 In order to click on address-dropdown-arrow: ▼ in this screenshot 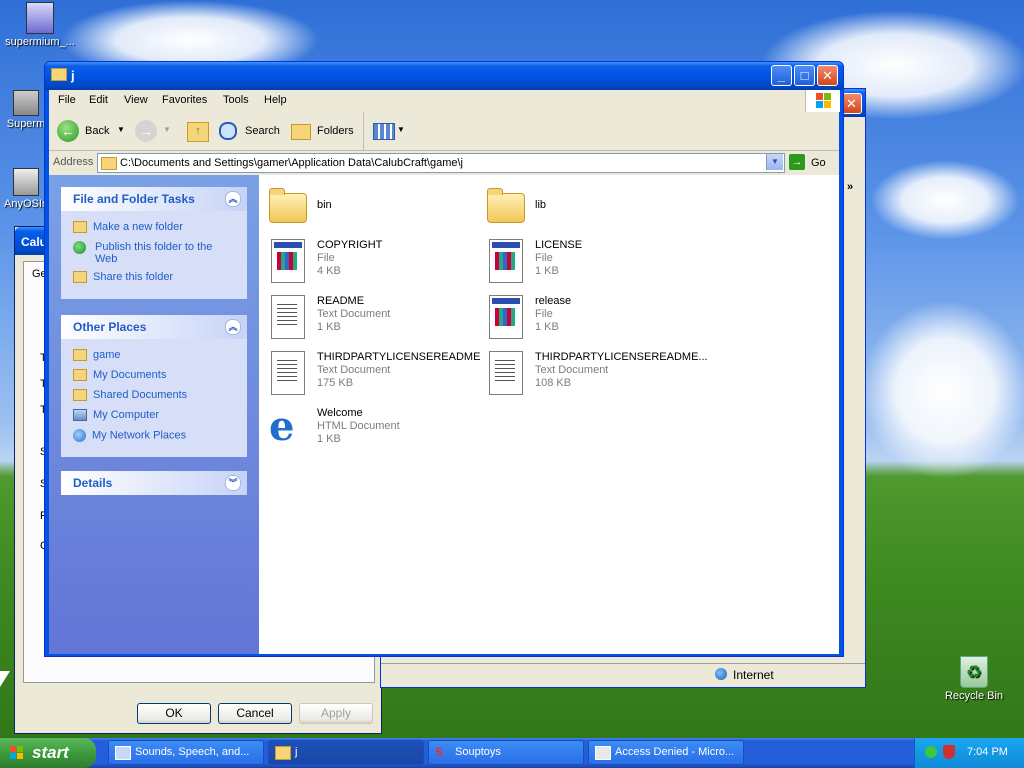, I will do `click(774, 162)`.